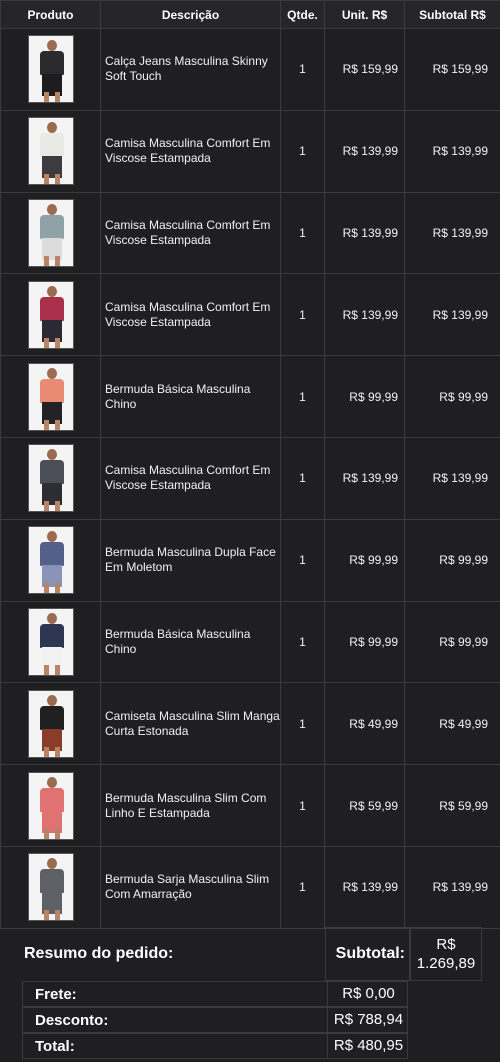 This screenshot has height=1062, width=500. I want to click on header-description: Descrição, so click(190, 14).